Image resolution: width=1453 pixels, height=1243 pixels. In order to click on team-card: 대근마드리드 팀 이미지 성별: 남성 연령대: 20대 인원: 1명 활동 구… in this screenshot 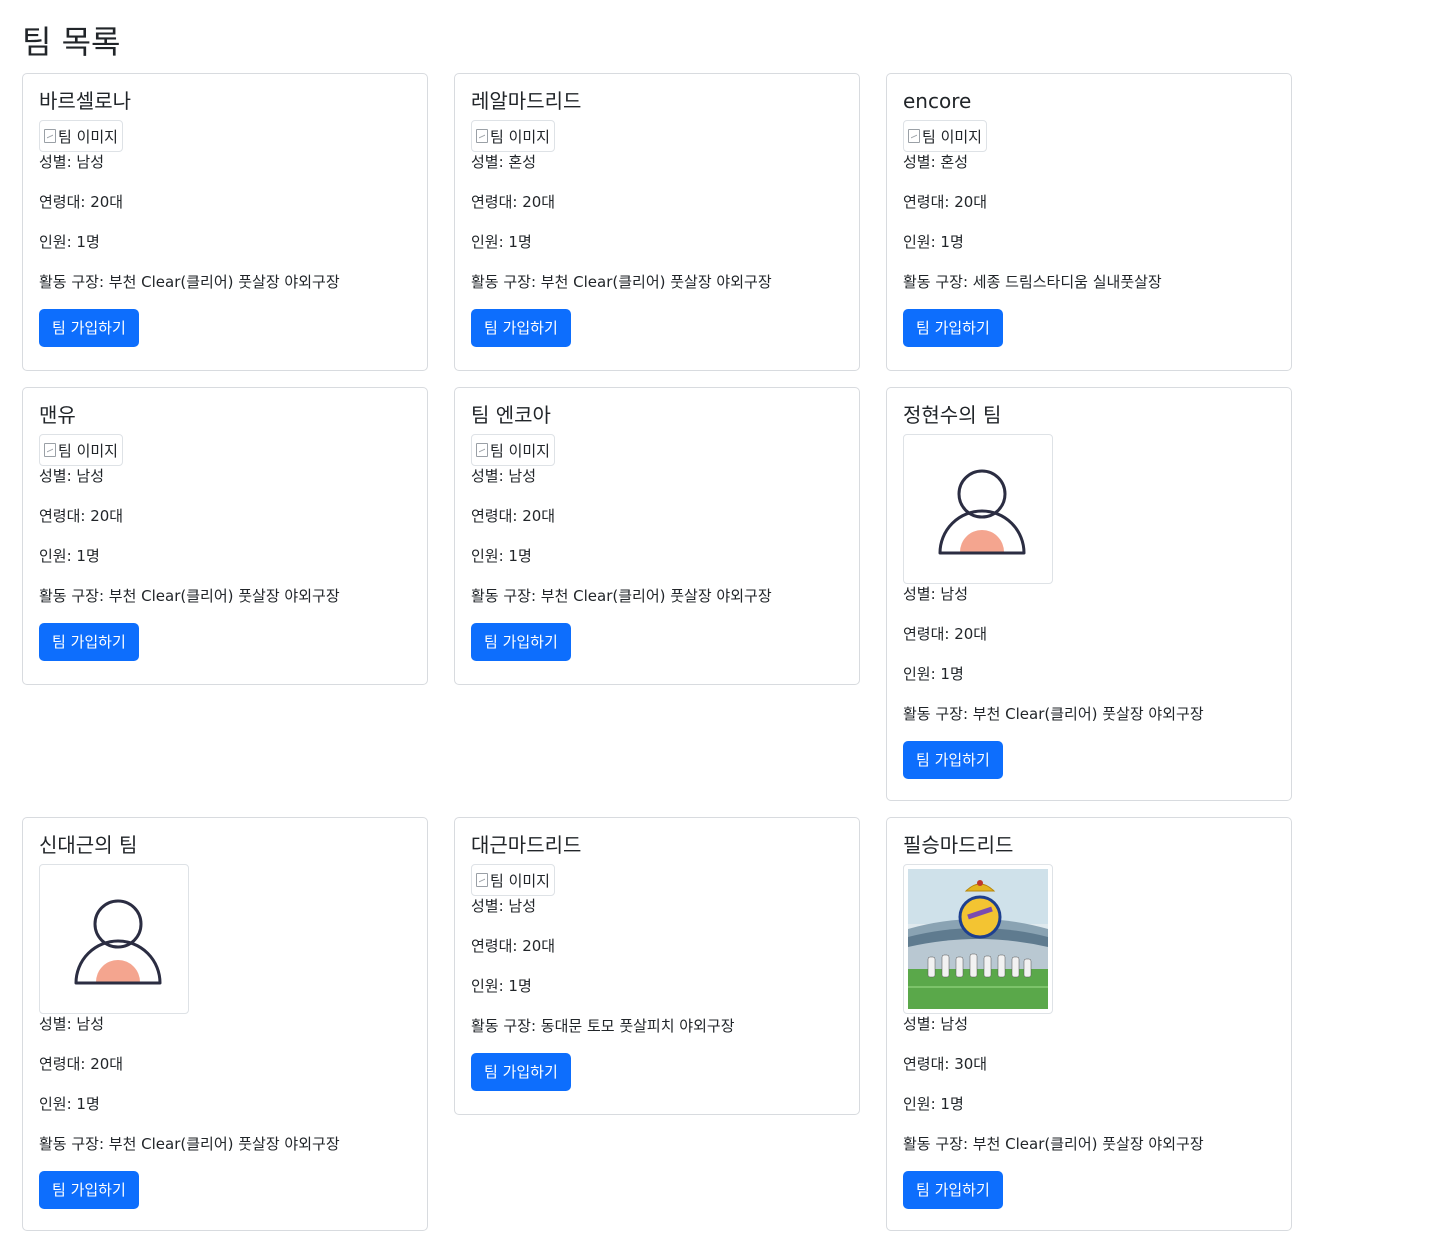, I will do `click(657, 966)`.